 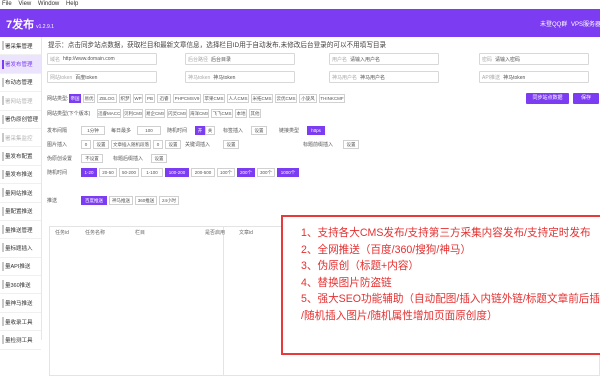 I want to click on sidebar-item: 量发布配置, so click(x=20, y=156).